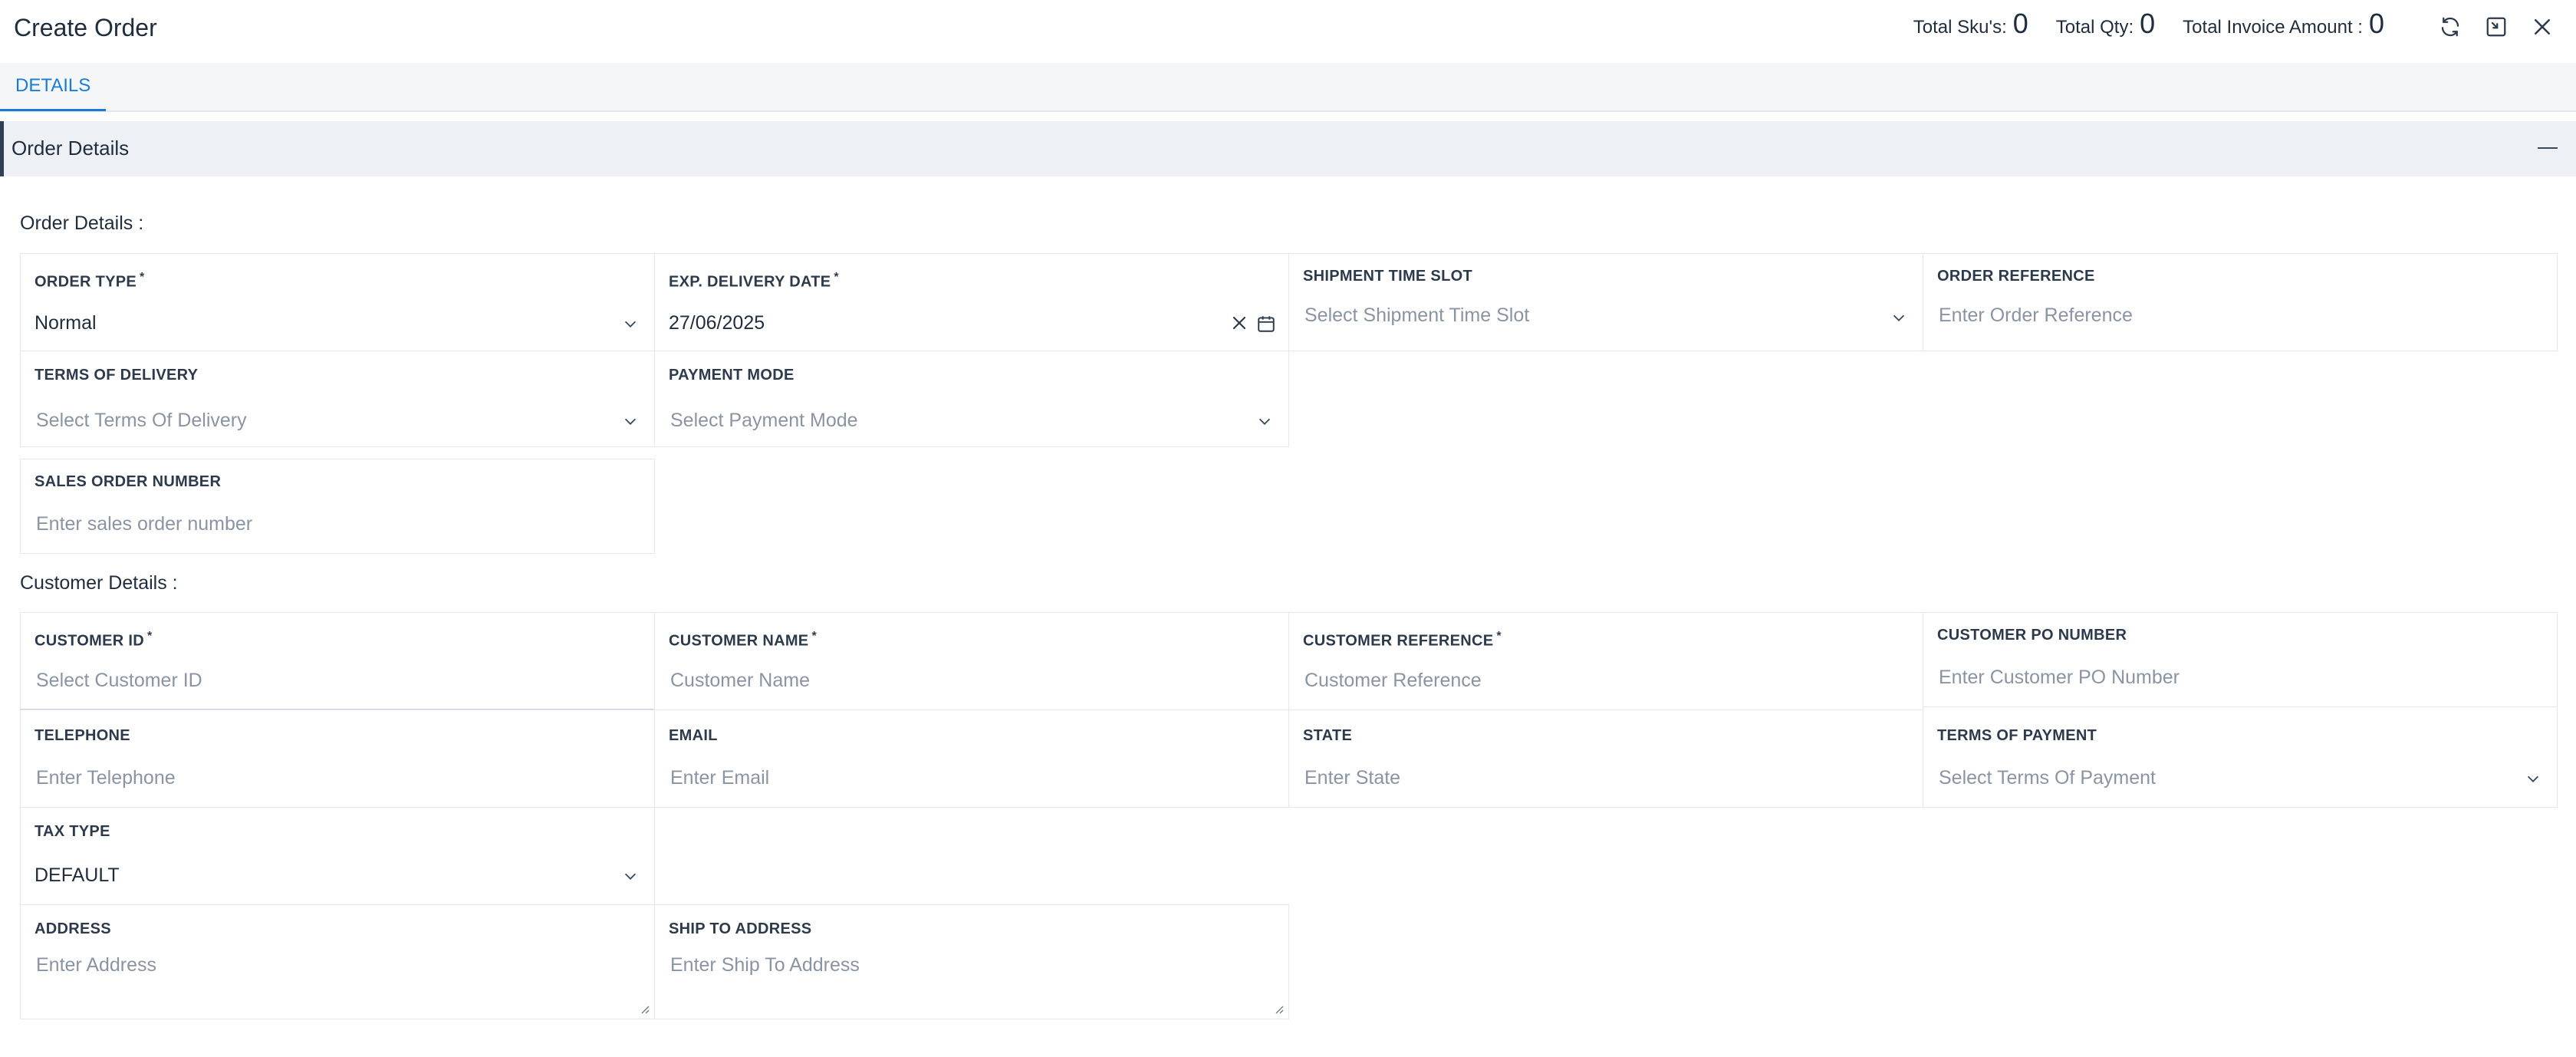 This screenshot has height=1057, width=2576. I want to click on shipment-time-slot-select: SHIPMENT TIME SLOT, so click(1605, 302).